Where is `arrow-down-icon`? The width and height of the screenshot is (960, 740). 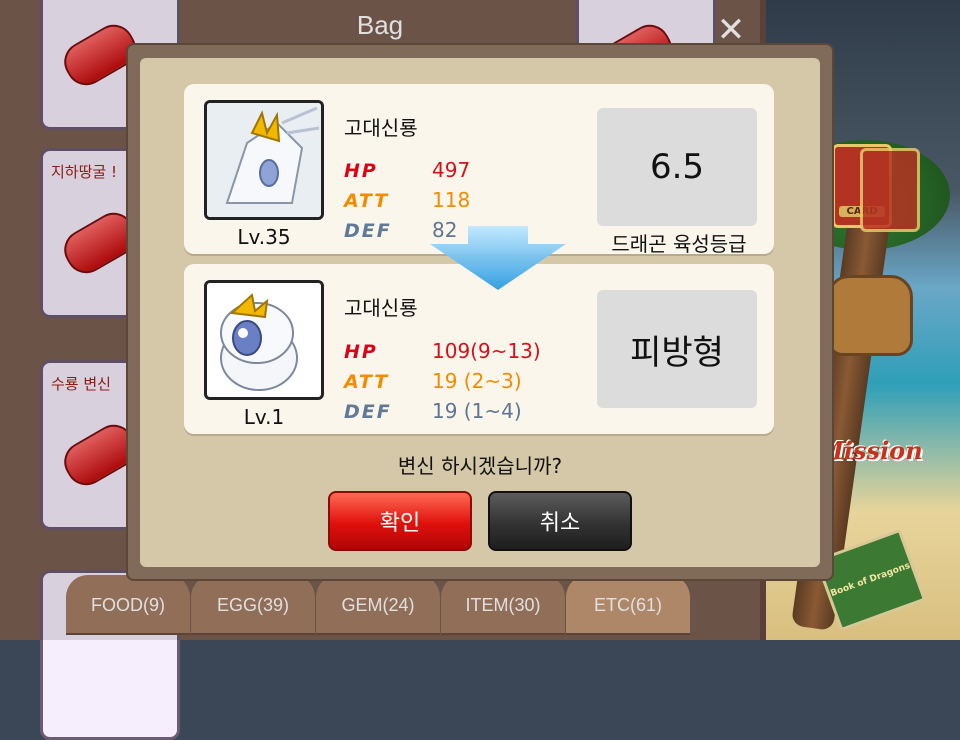 arrow-down-icon is located at coordinates (498, 258).